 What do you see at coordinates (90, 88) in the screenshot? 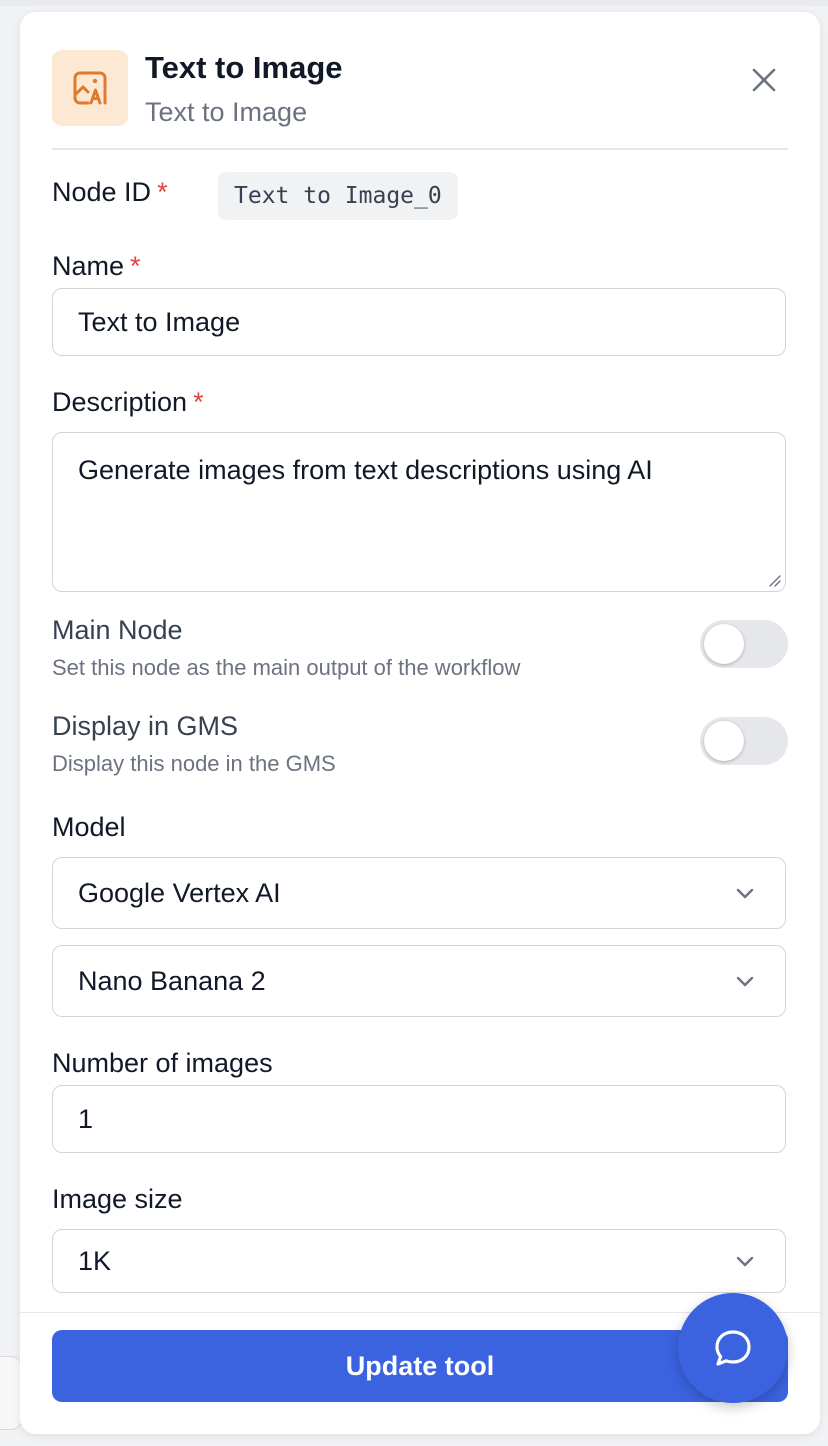
I see `image-ai-icon` at bounding box center [90, 88].